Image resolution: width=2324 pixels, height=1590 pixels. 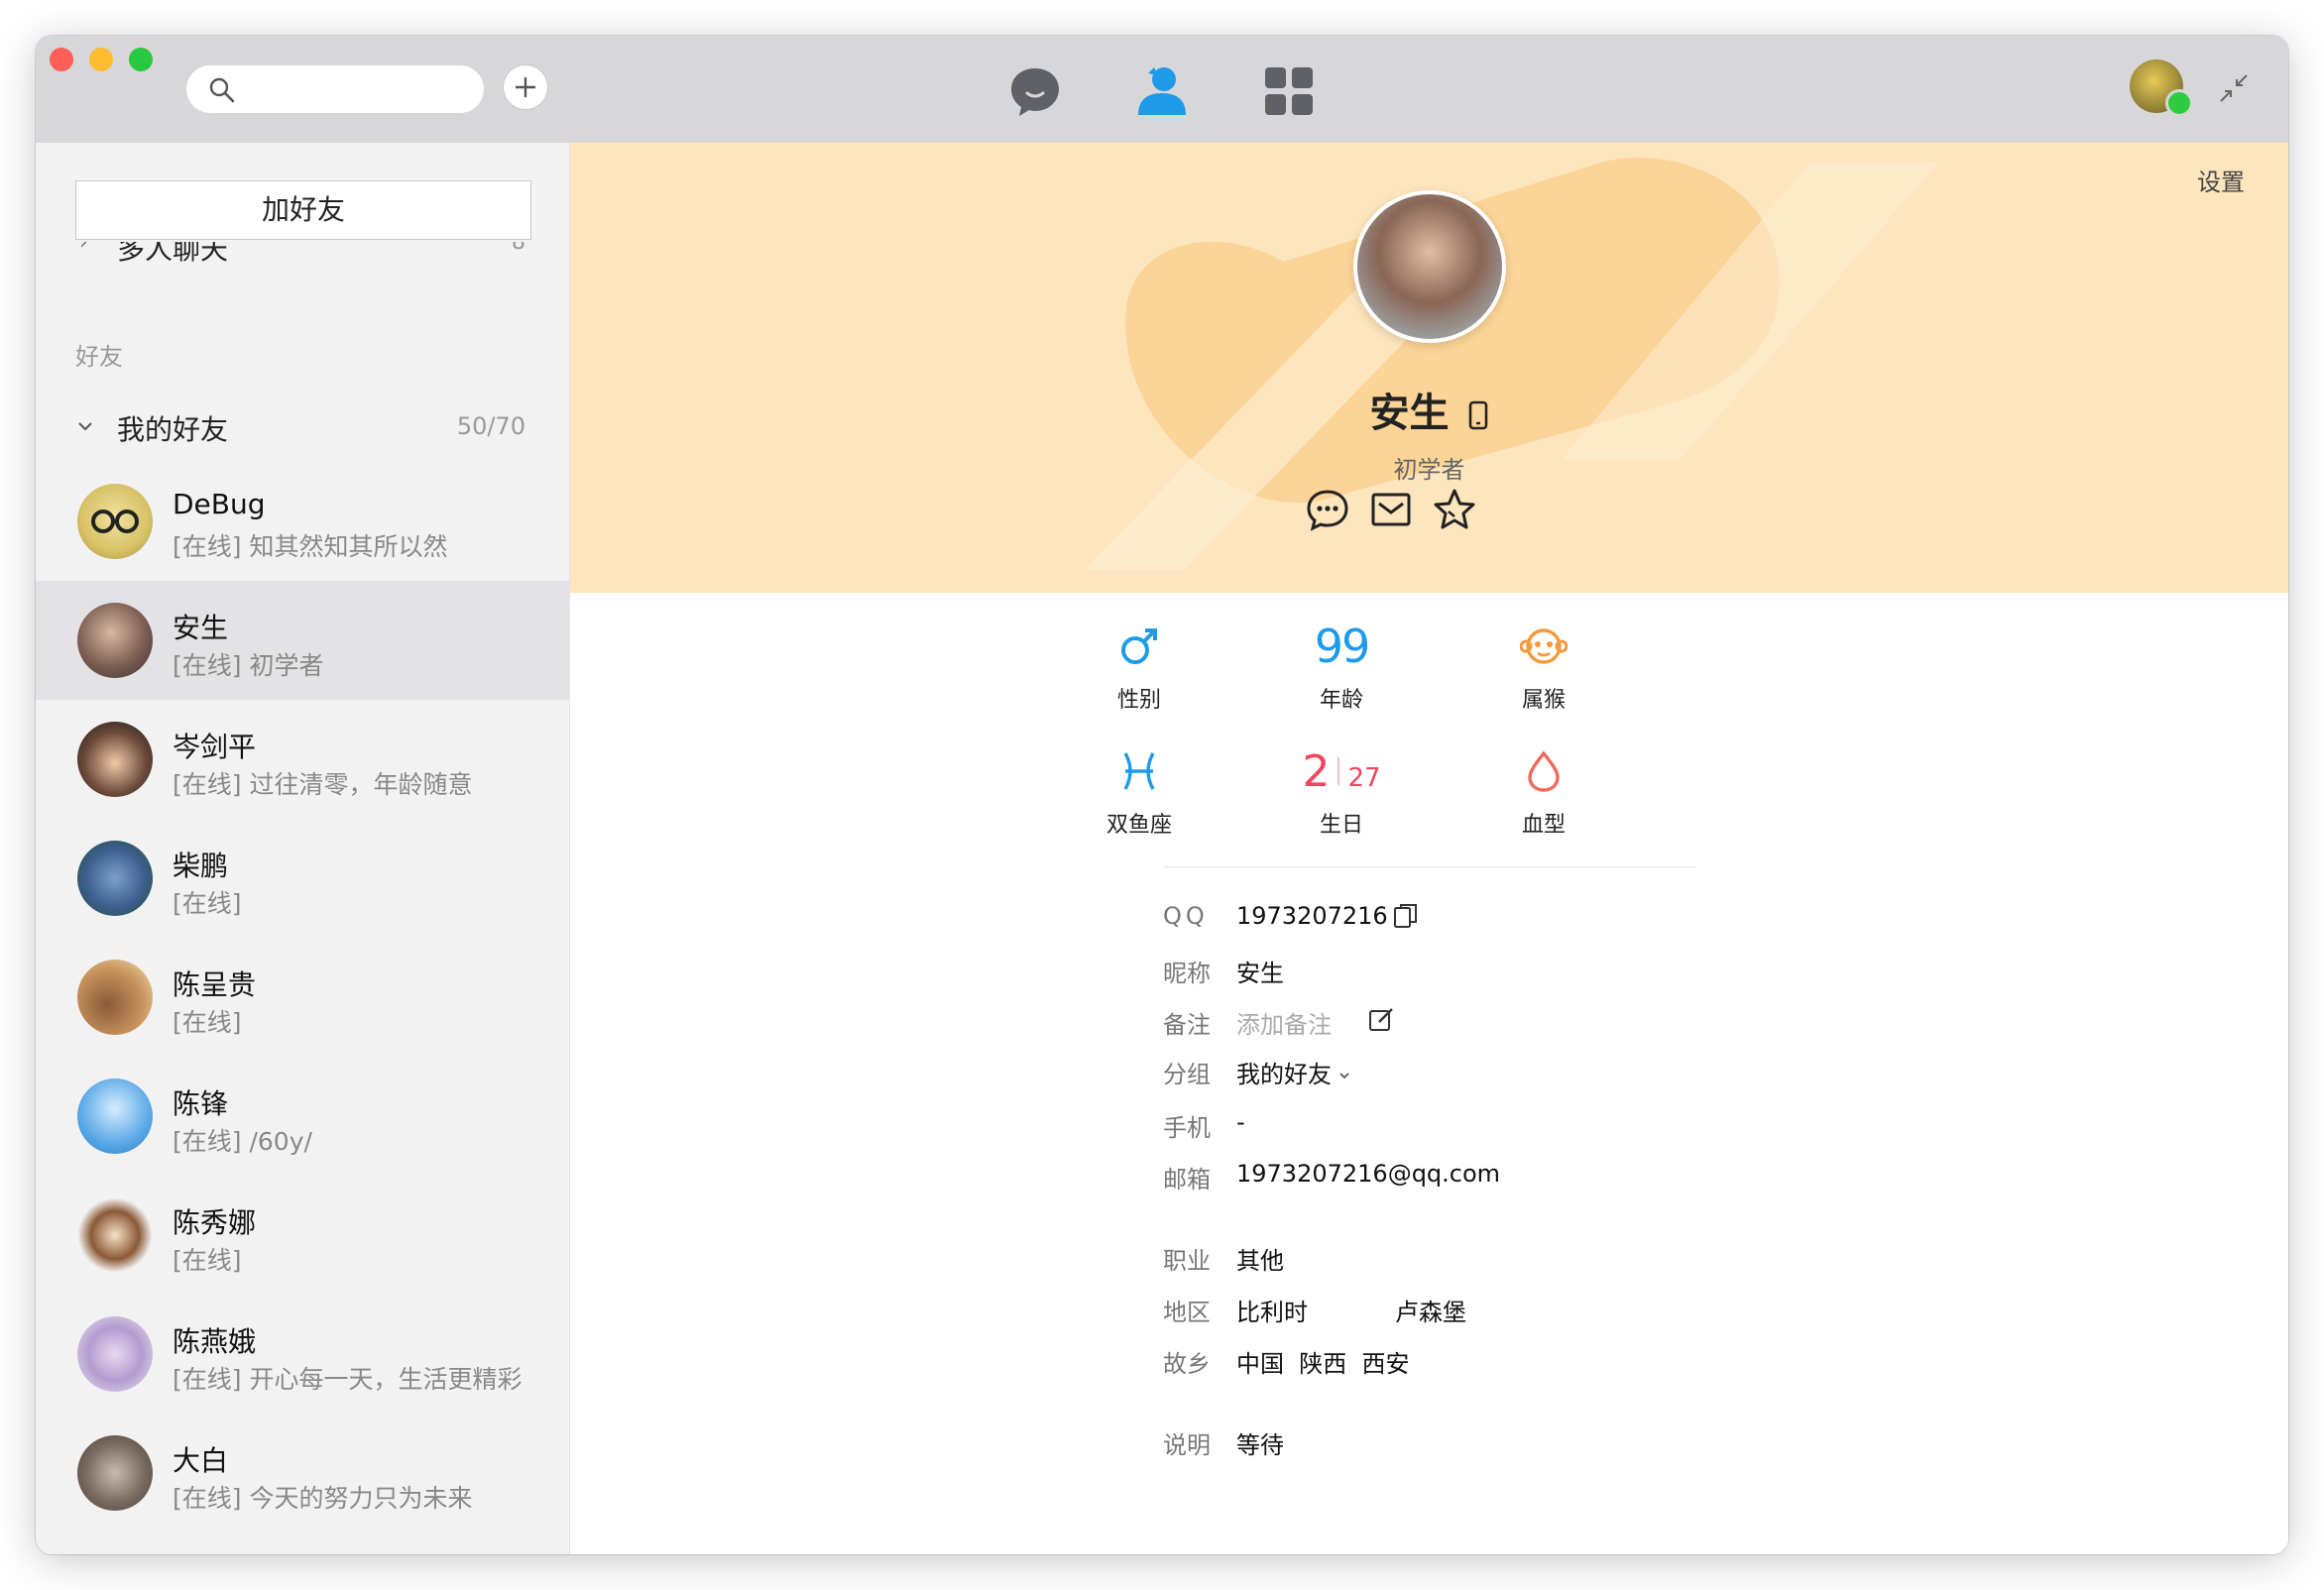 What do you see at coordinates (1035, 91) in the screenshot?
I see `chat-bubble-icon` at bounding box center [1035, 91].